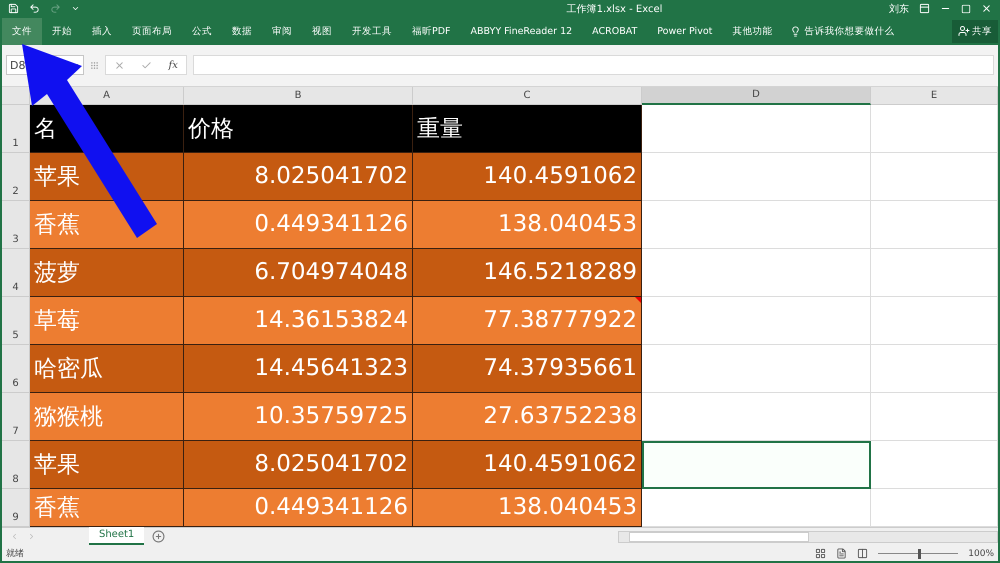  What do you see at coordinates (16, 368) in the screenshot?
I see `row-header: 6` at bounding box center [16, 368].